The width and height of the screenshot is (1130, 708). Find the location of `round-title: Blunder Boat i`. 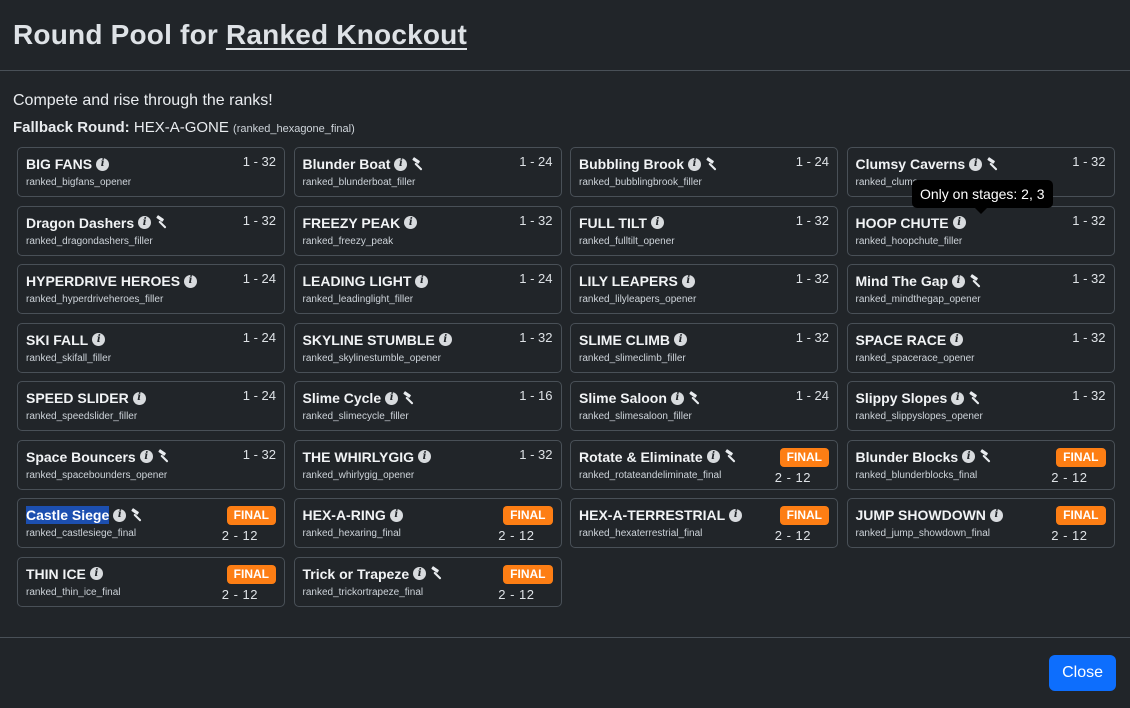

round-title: Blunder Boat i is located at coordinates (428, 164).